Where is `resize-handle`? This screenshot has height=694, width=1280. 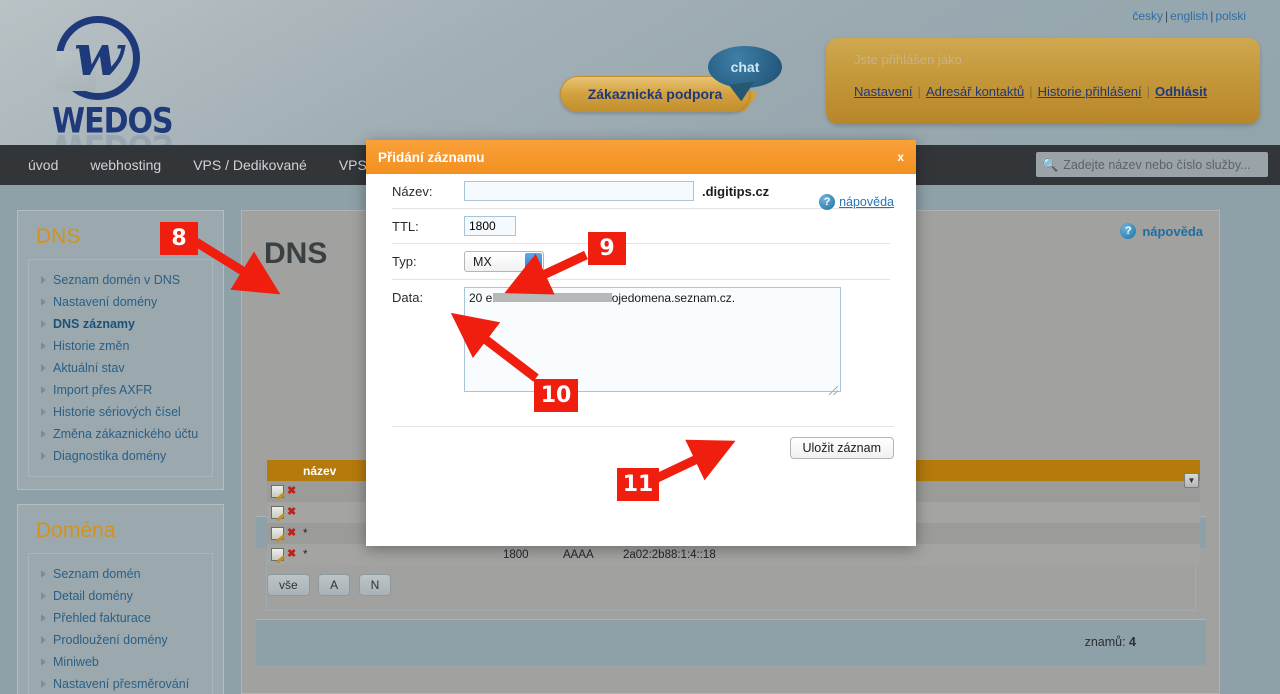
resize-handle is located at coordinates (833, 390).